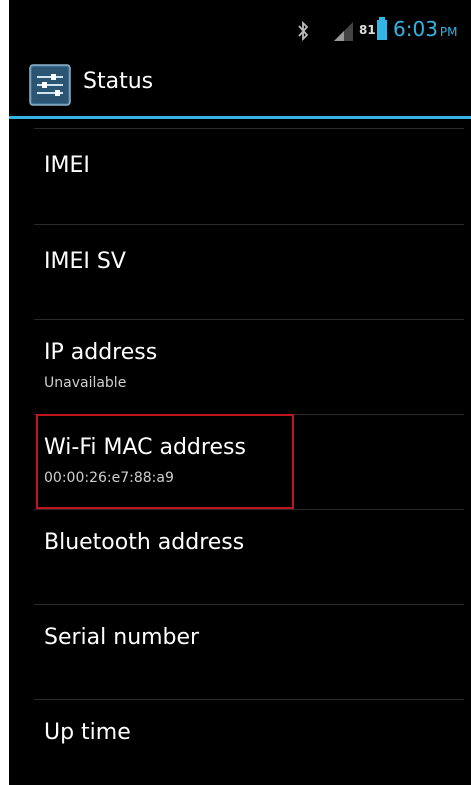  Describe the element at coordinates (240, 28) in the screenshot. I see `status-bar: 81 6:03 PM` at that location.